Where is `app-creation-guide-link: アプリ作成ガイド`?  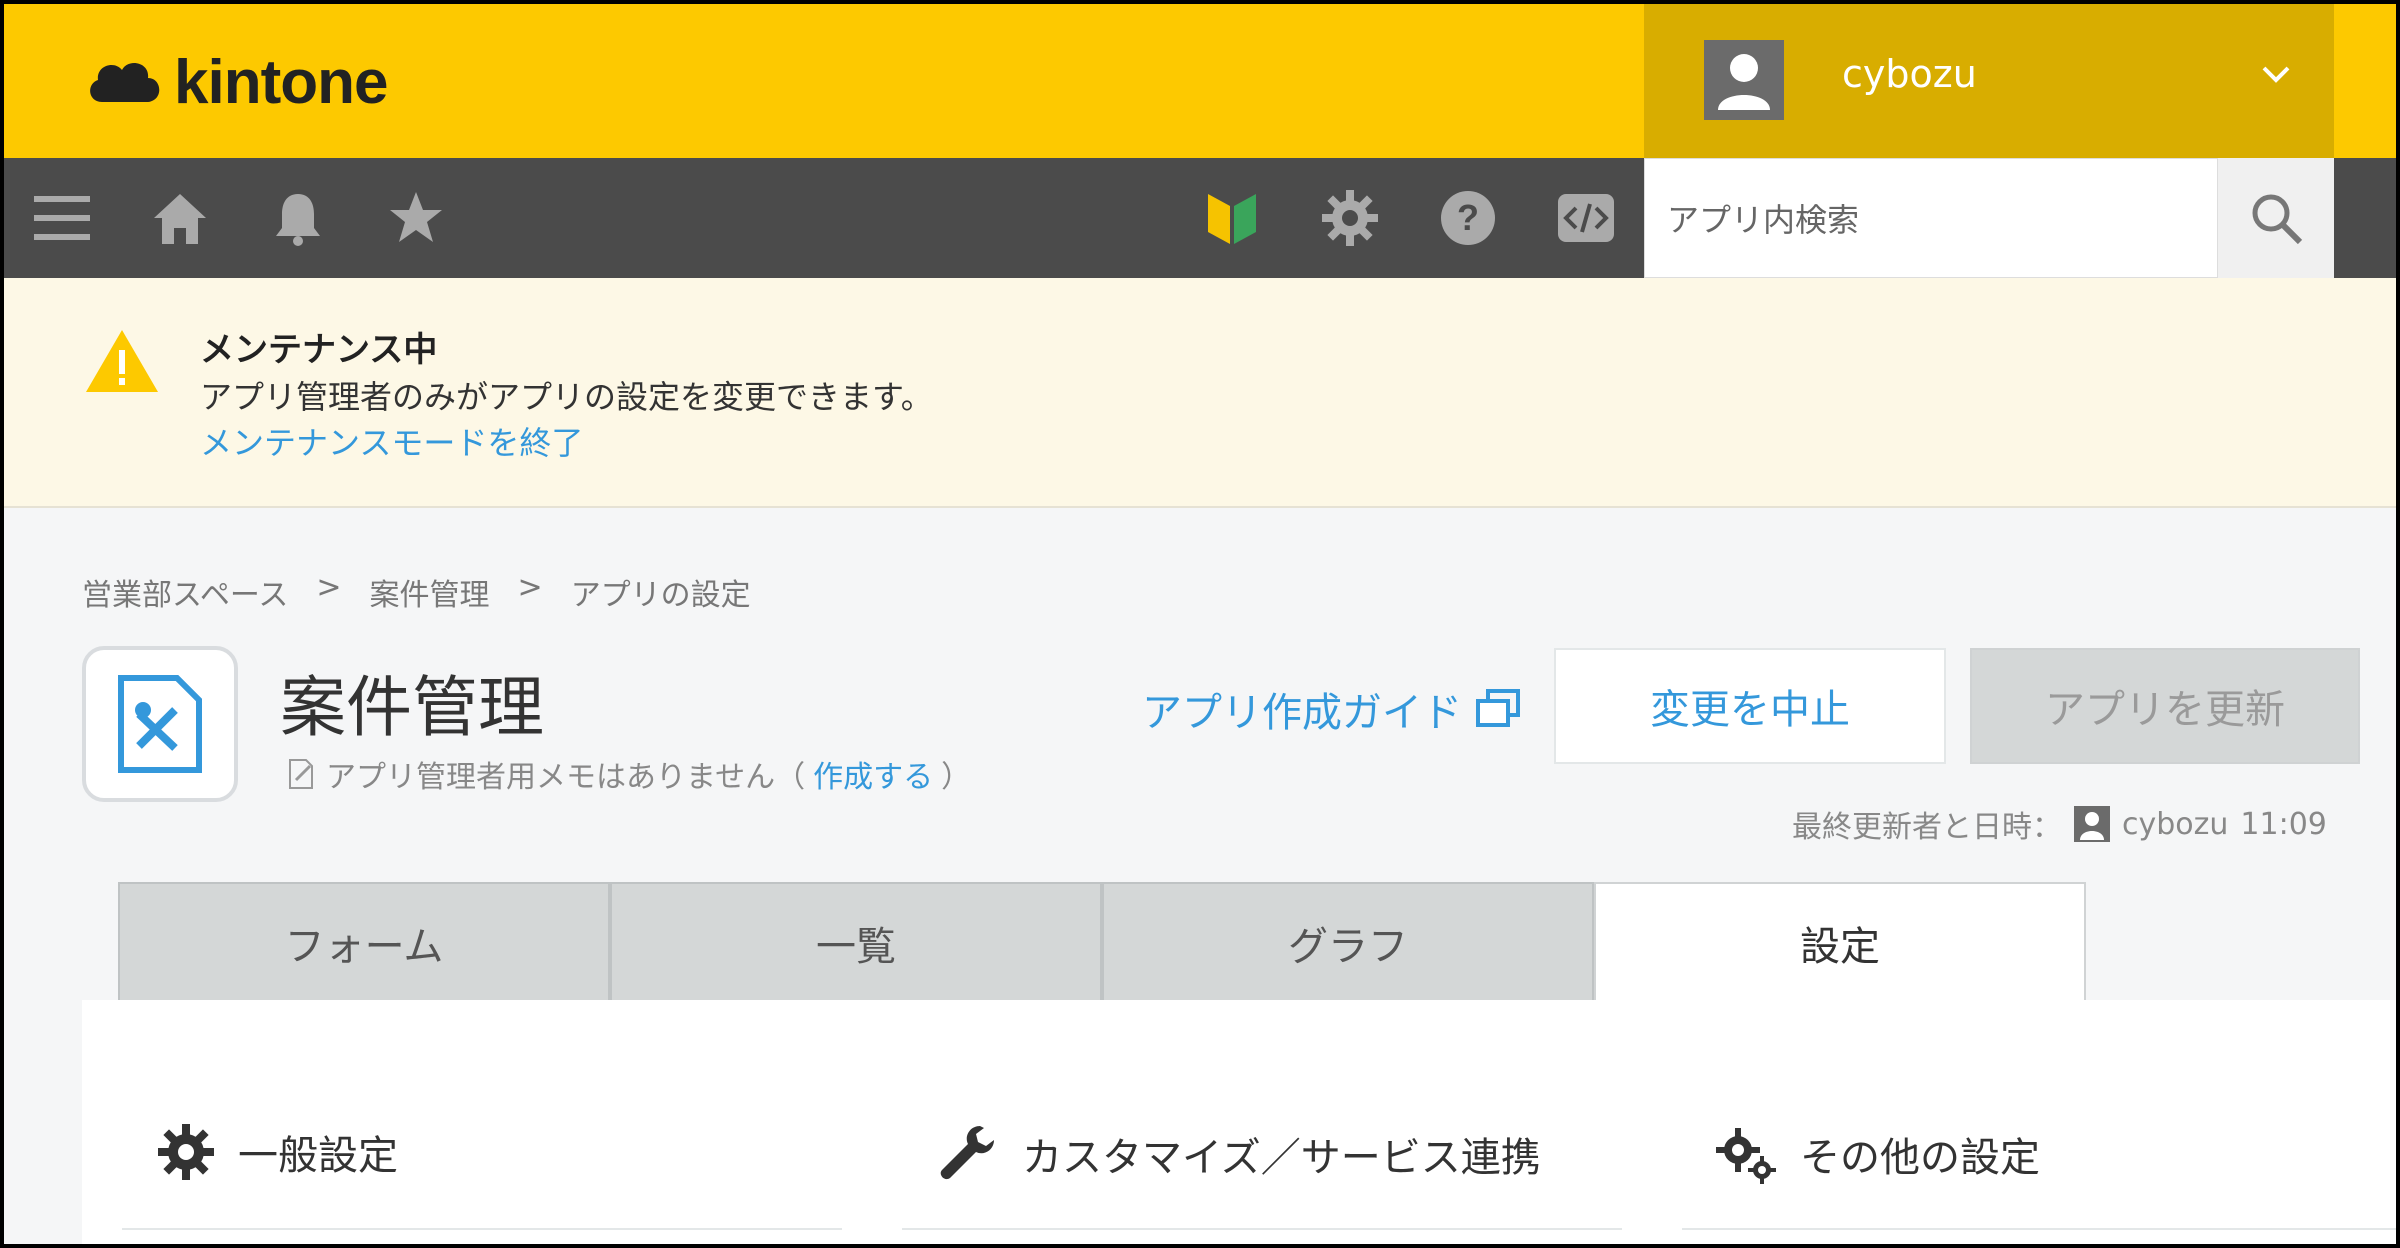
app-creation-guide-link: アプリ作成ガイド is located at coordinates (1331, 709).